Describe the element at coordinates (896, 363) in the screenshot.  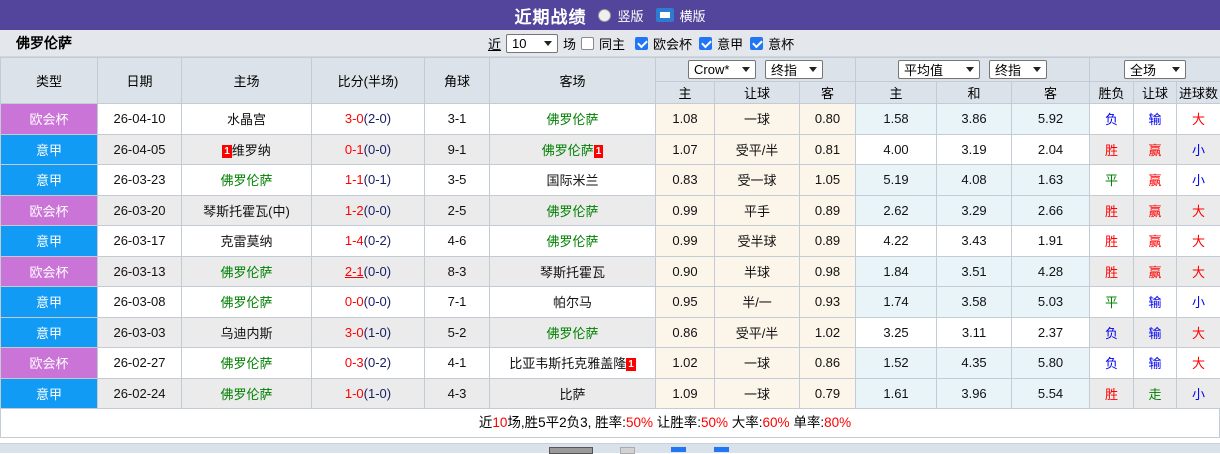
I see `avg-home: 1.52` at that location.